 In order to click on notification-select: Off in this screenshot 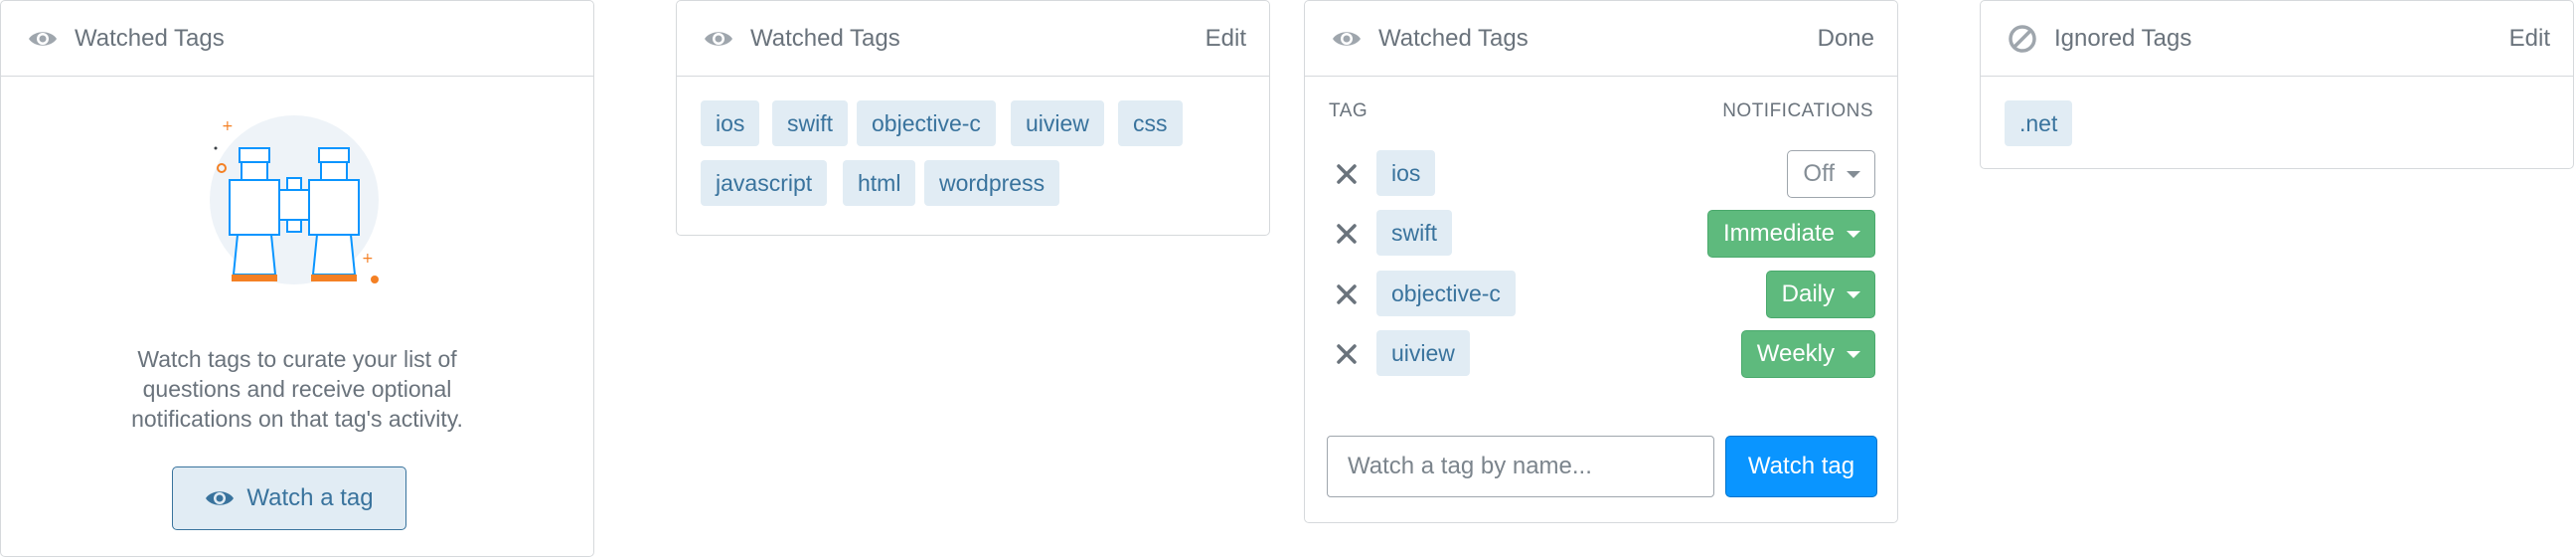, I will do `click(1831, 174)`.